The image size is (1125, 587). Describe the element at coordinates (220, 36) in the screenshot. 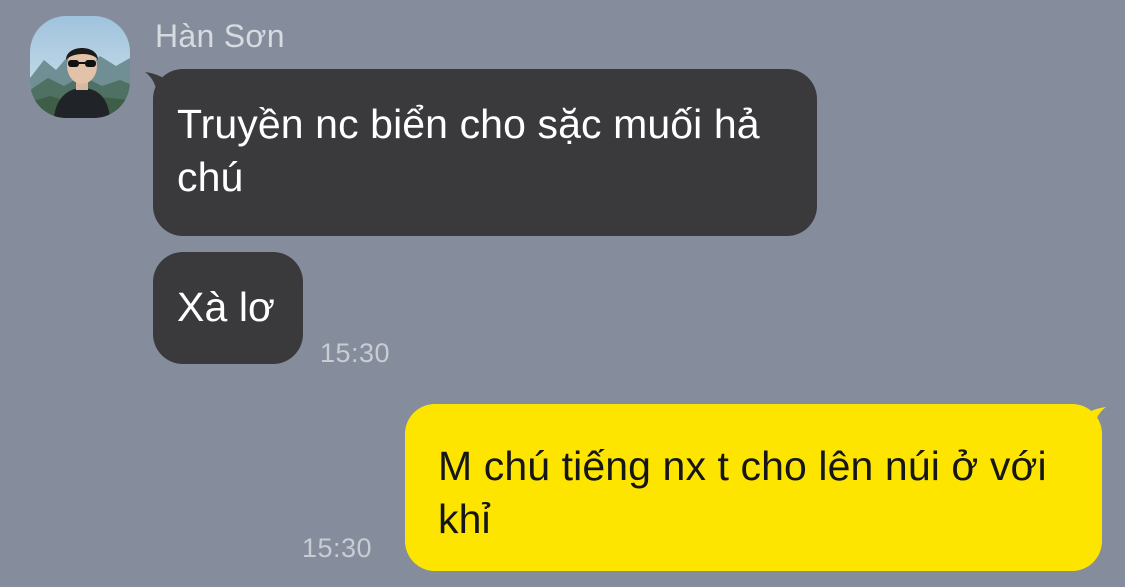

I see `sender-name: Hàn Sơn` at that location.